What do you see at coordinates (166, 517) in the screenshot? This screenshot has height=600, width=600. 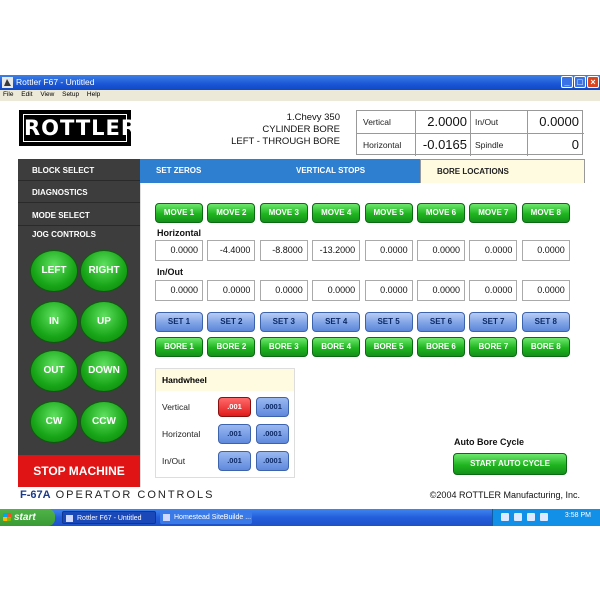 I see `browser-icon` at bounding box center [166, 517].